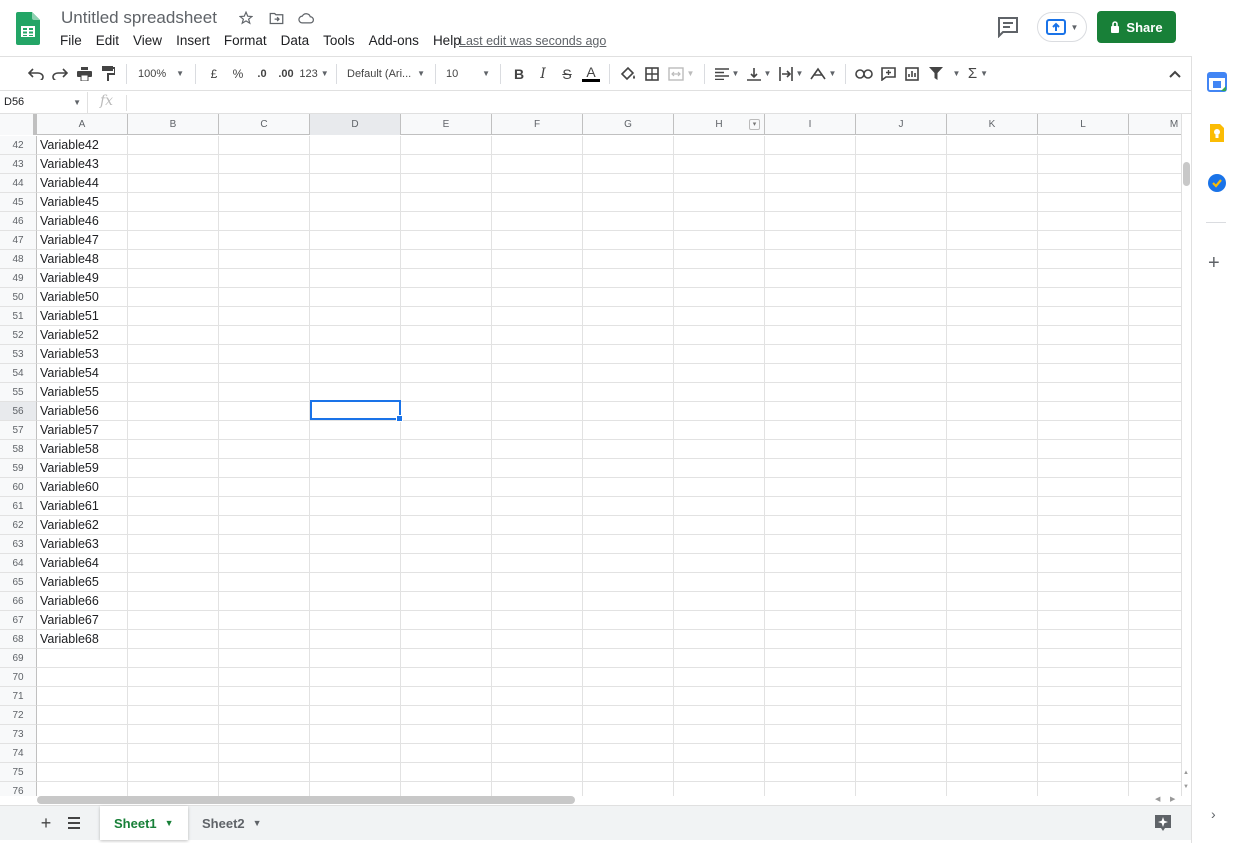 The width and height of the screenshot is (1240, 843). Describe the element at coordinates (1163, 823) in the screenshot. I see `explore-icon` at that location.